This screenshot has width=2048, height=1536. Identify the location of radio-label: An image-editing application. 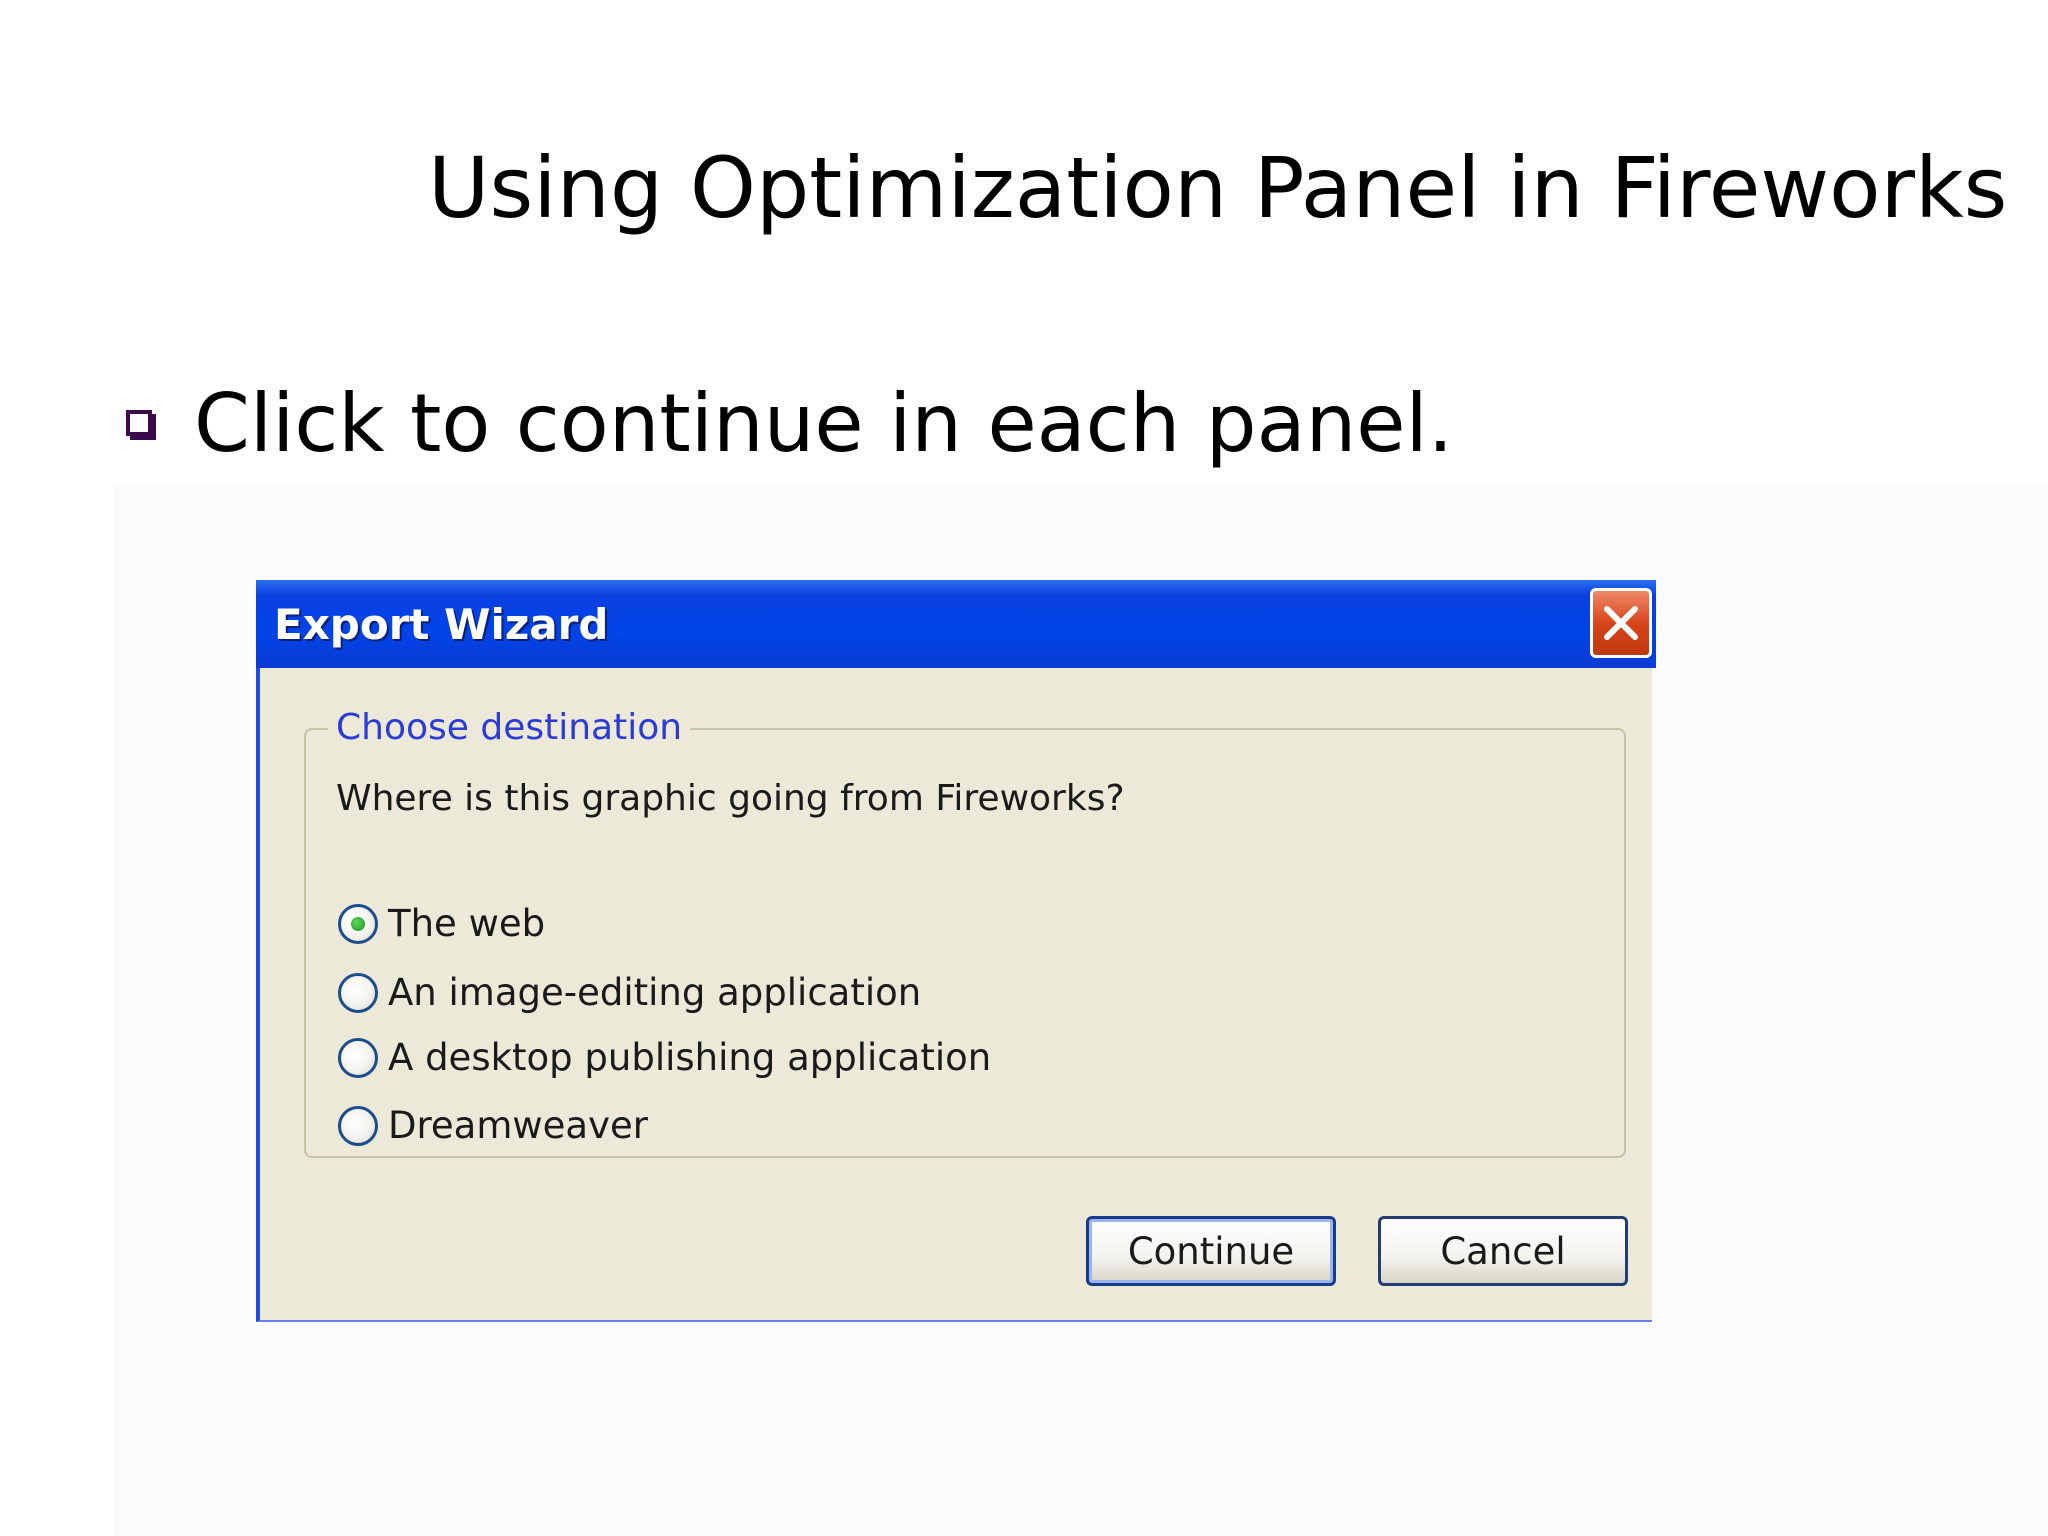
(655, 992).